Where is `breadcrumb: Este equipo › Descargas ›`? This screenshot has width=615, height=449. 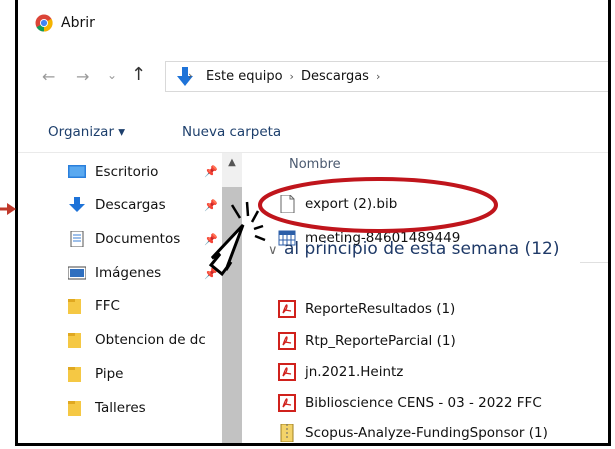 breadcrumb: Este equipo › Descargas › is located at coordinates (296, 76).